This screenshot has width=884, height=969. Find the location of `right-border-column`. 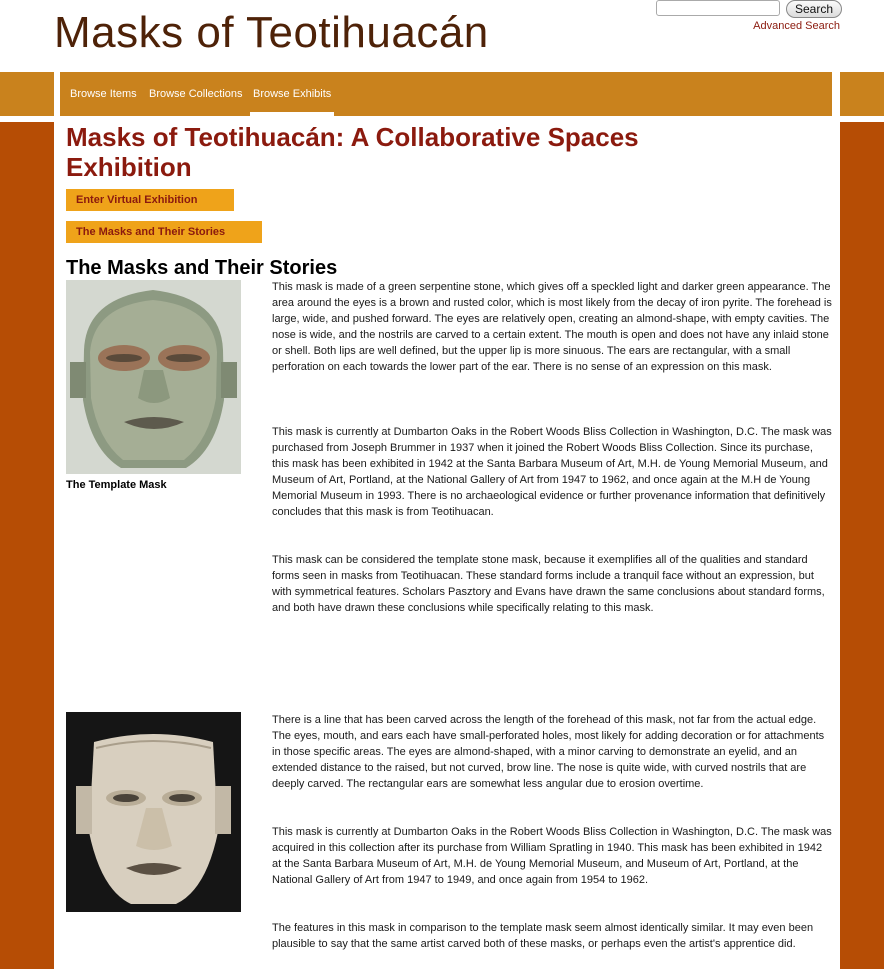

right-border-column is located at coordinates (862, 545).